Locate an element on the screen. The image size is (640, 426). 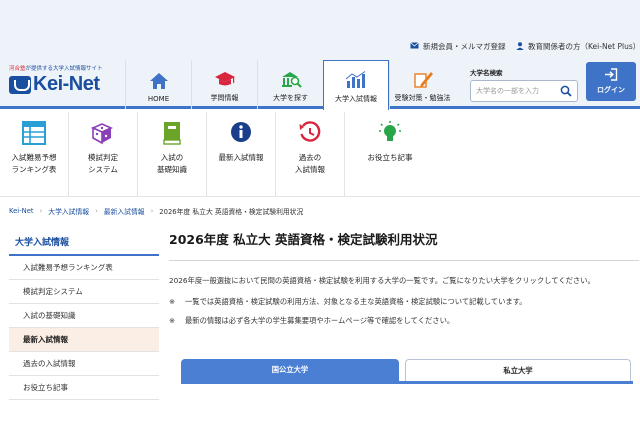
nav-find-university: 大学を探す is located at coordinates (290, 84).